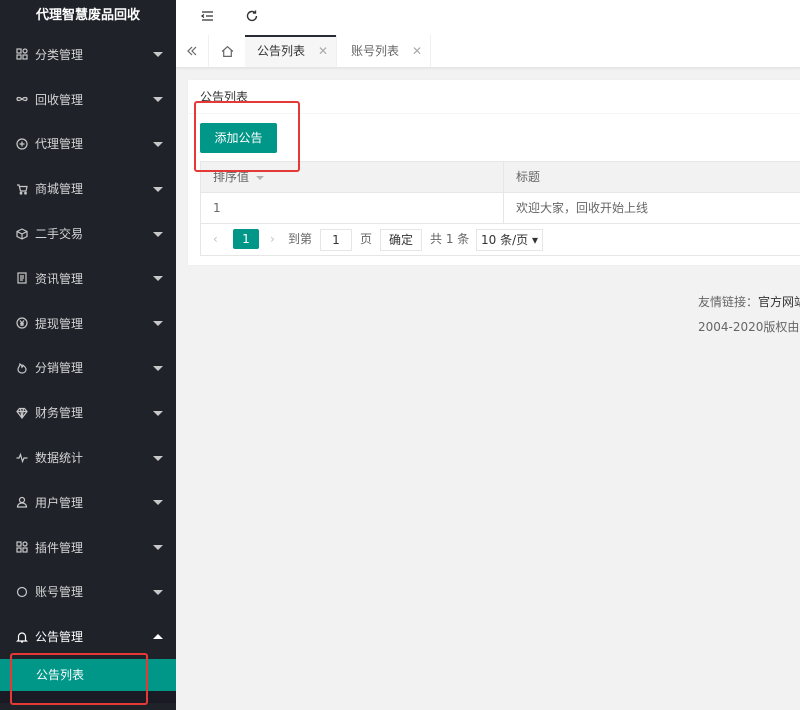 The height and width of the screenshot is (710, 800). Describe the element at coordinates (300, 239) in the screenshot. I see `goto-prefix: 到第` at that location.